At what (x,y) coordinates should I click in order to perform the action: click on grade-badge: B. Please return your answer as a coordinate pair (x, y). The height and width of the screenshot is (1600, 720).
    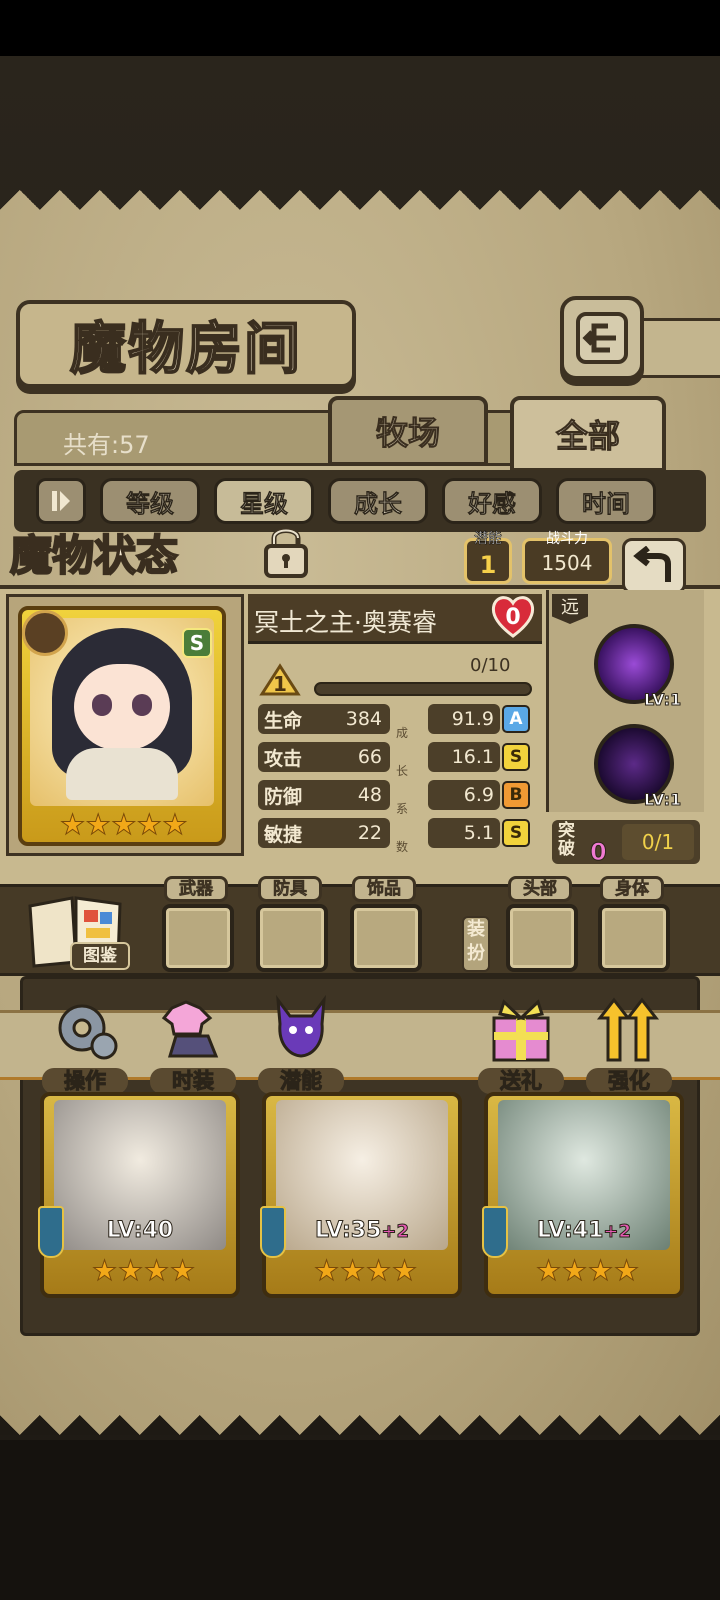
    Looking at the image, I should click on (516, 795).